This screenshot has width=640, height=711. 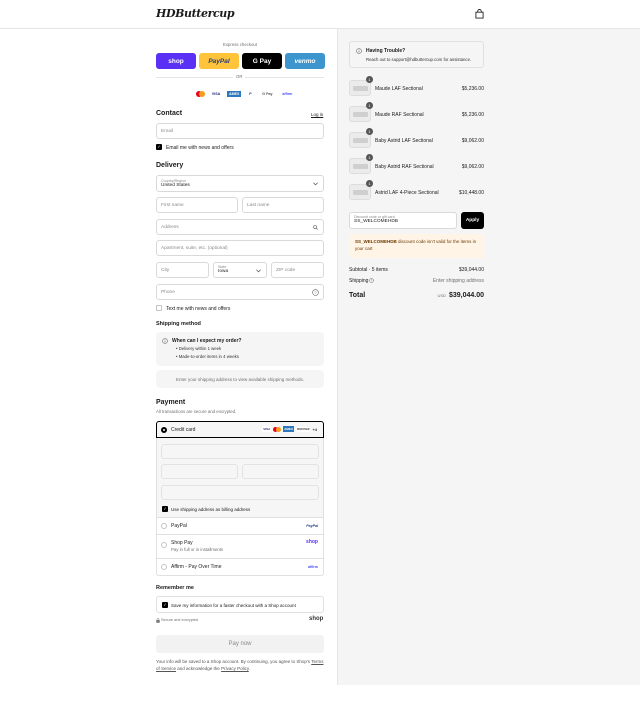 I want to click on name-on-card-field, so click(x=240, y=492).